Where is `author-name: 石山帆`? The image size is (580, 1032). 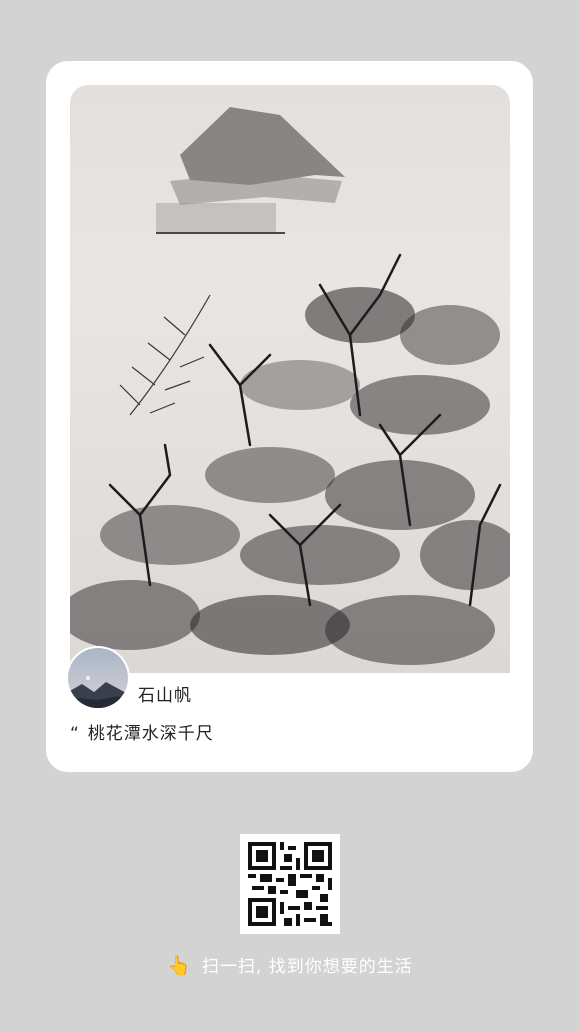 author-name: 石山帆 is located at coordinates (165, 693).